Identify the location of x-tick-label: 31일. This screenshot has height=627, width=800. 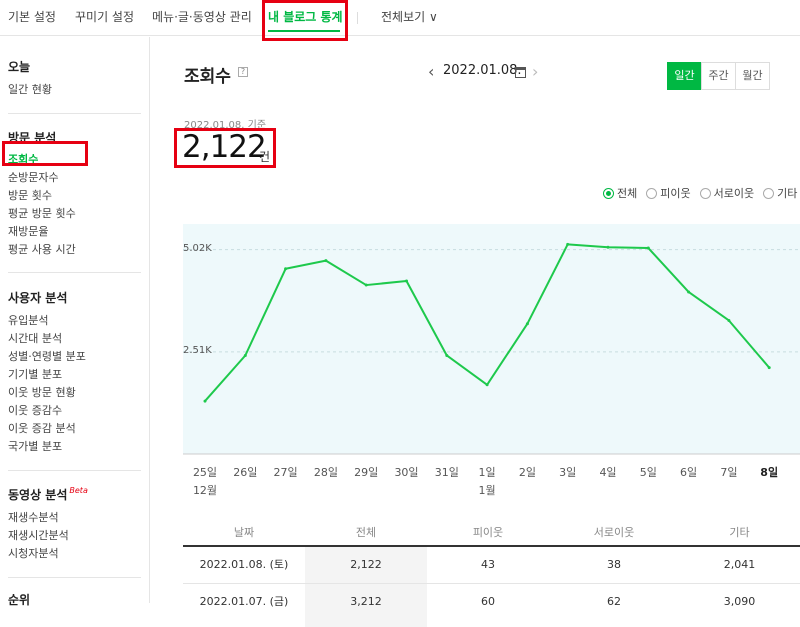
(446, 472).